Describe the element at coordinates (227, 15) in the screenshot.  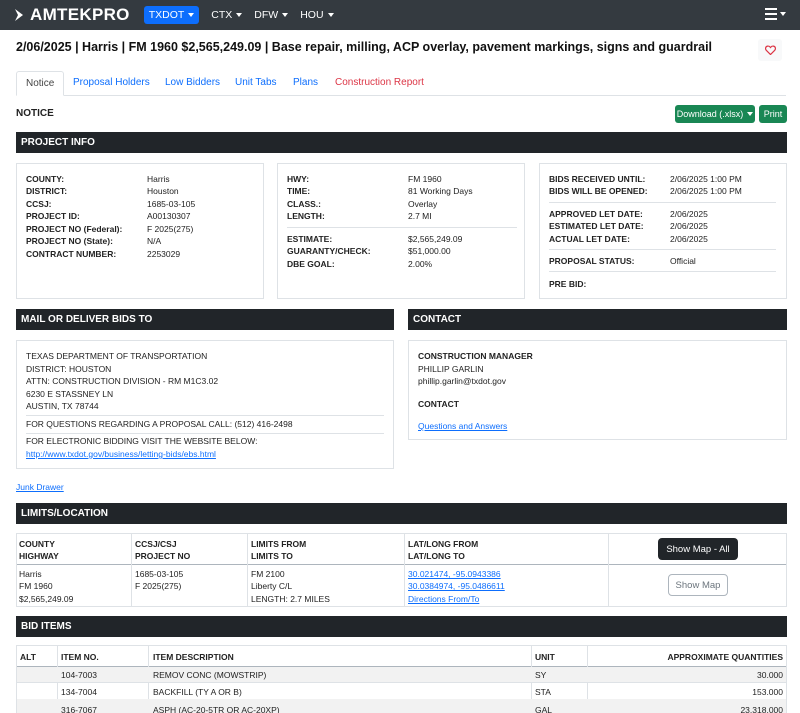
I see `nav-ctx: CTX` at that location.